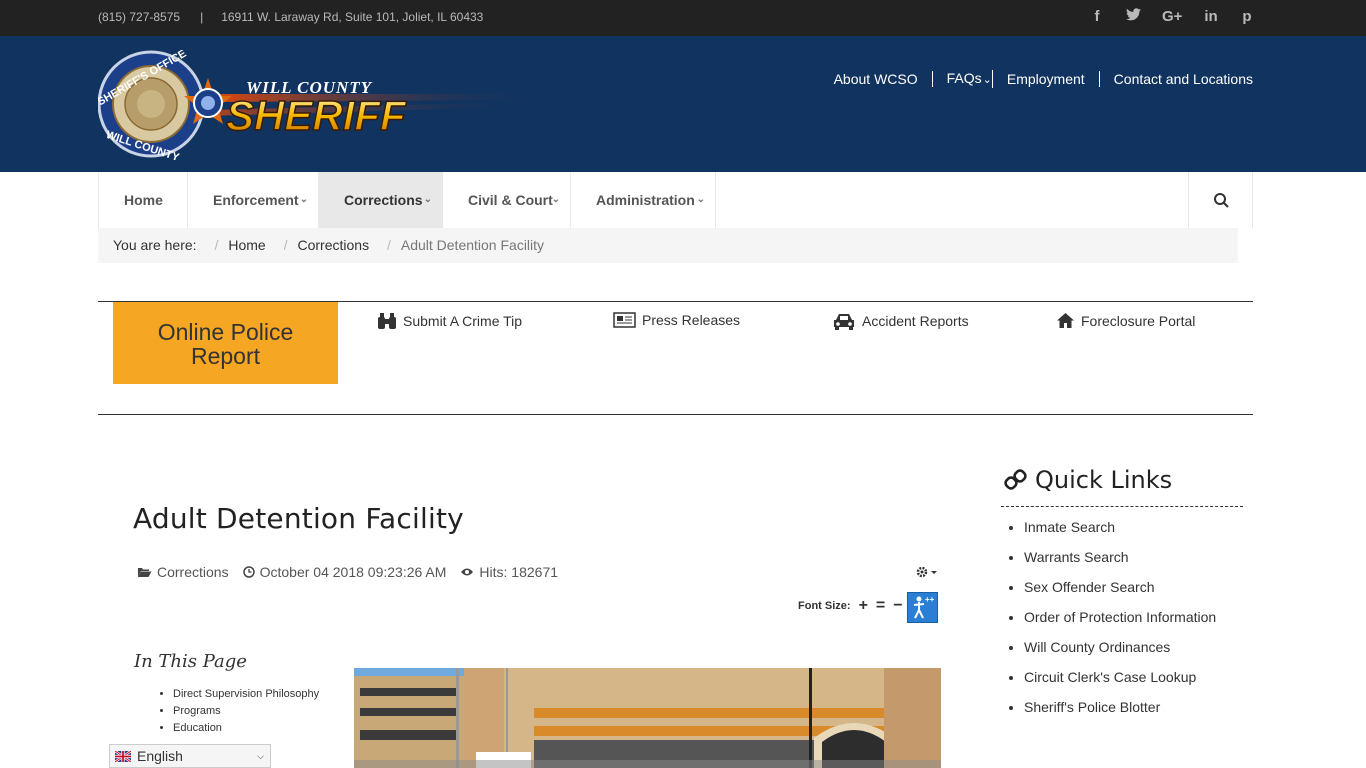 This screenshot has width=1366, height=768. I want to click on social-links: f G+ in p, so click(1172, 16).